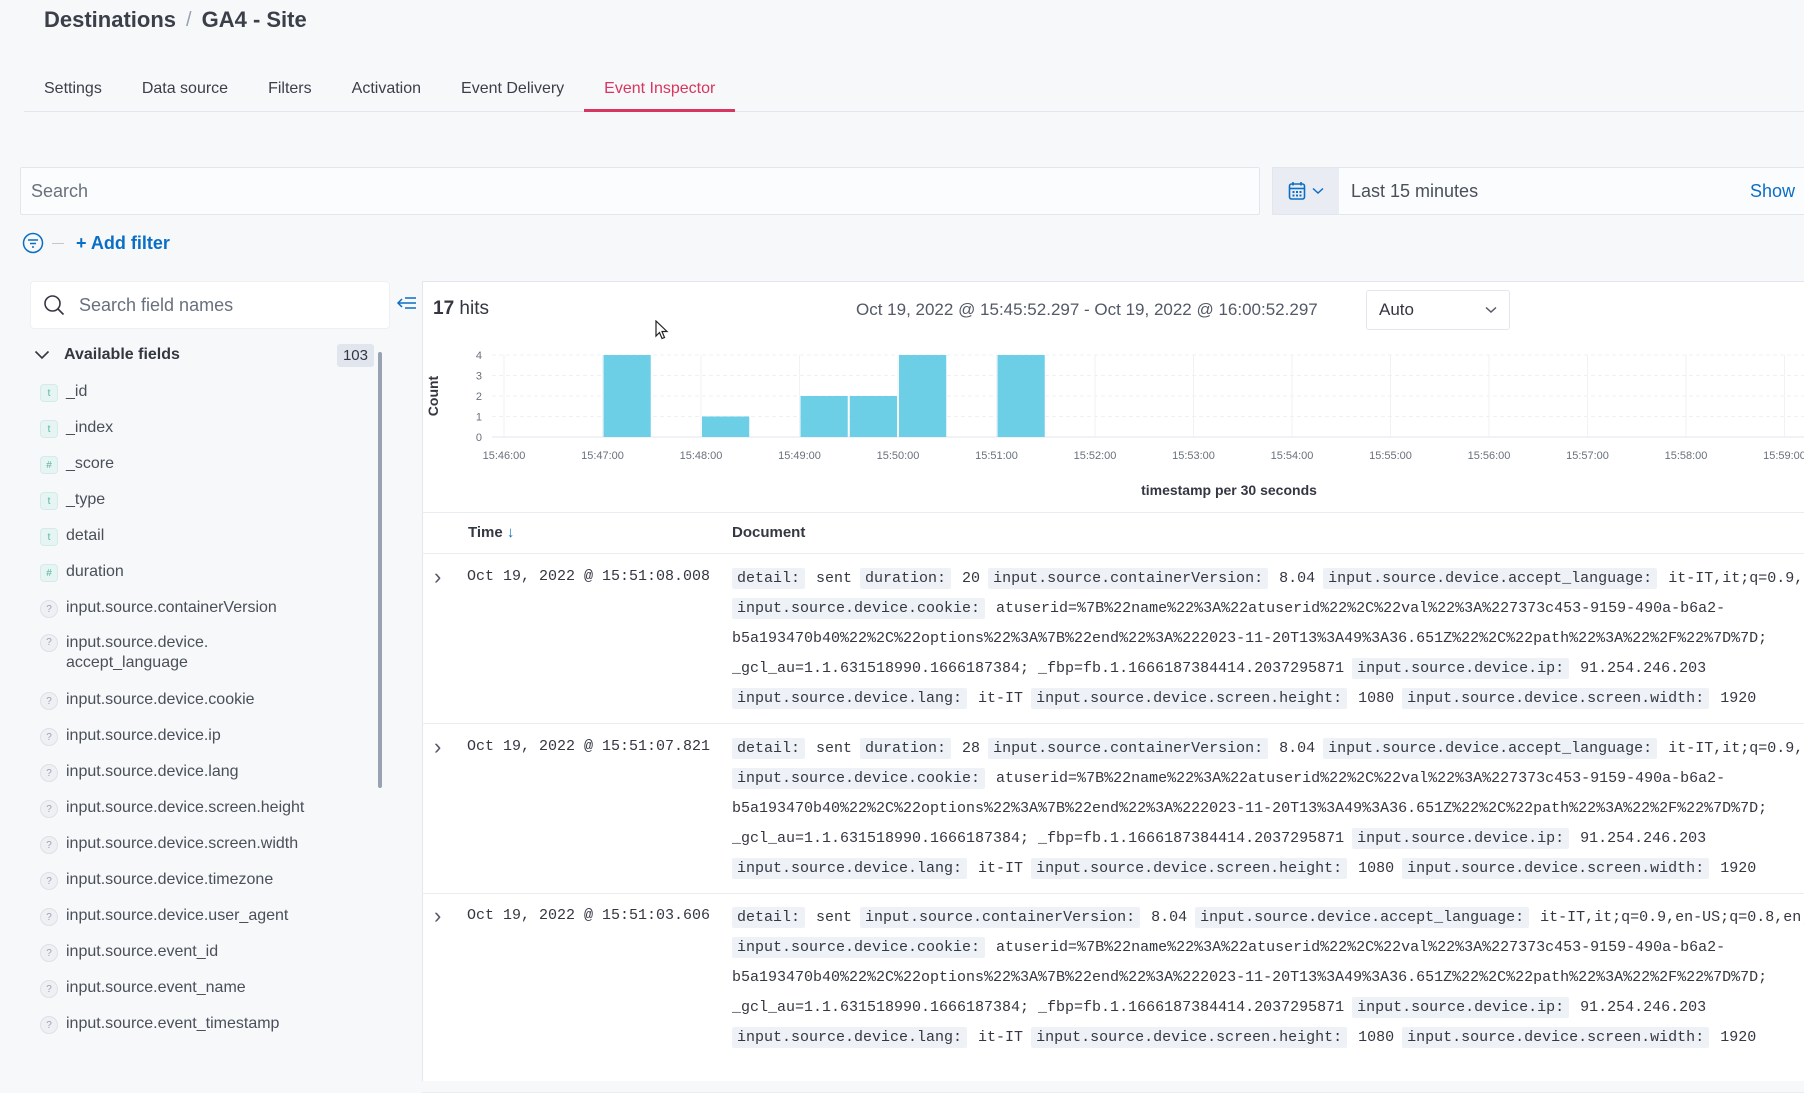 This screenshot has height=1093, width=1804. What do you see at coordinates (205, 810) in the screenshot?
I see `field-item: ? input.source.device.screen.height` at bounding box center [205, 810].